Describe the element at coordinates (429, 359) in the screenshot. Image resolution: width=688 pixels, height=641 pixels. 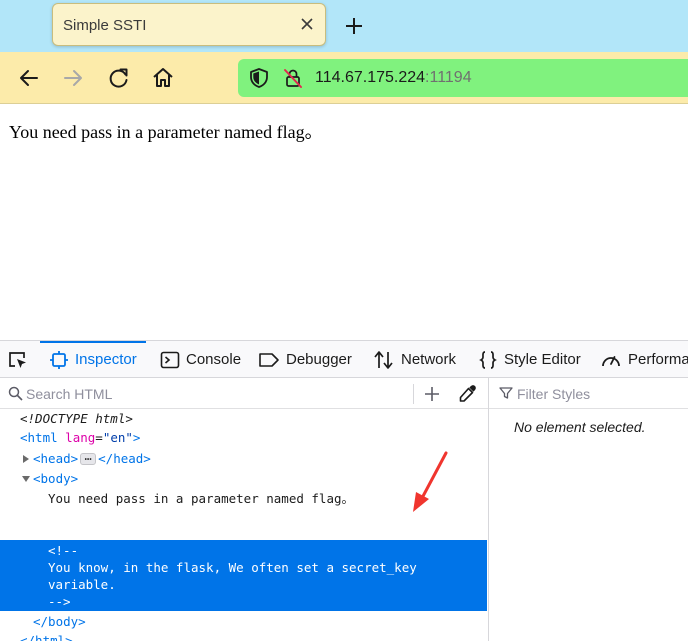
I see `tab-label: Network` at that location.